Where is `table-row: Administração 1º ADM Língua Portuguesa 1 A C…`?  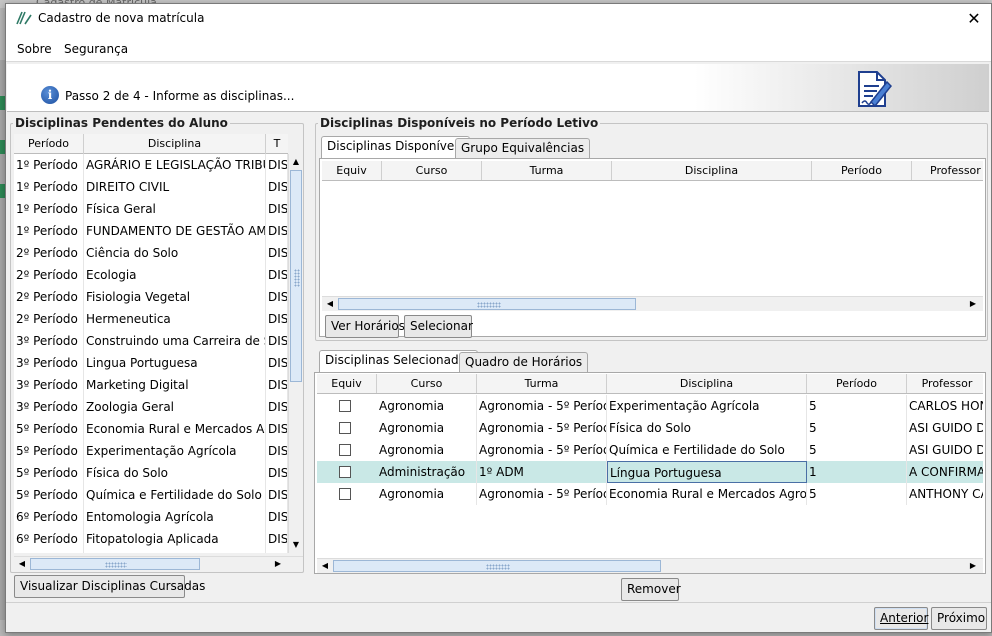
table-row: Administração 1º ADM Língua Portuguesa 1 A C… is located at coordinates (650, 472).